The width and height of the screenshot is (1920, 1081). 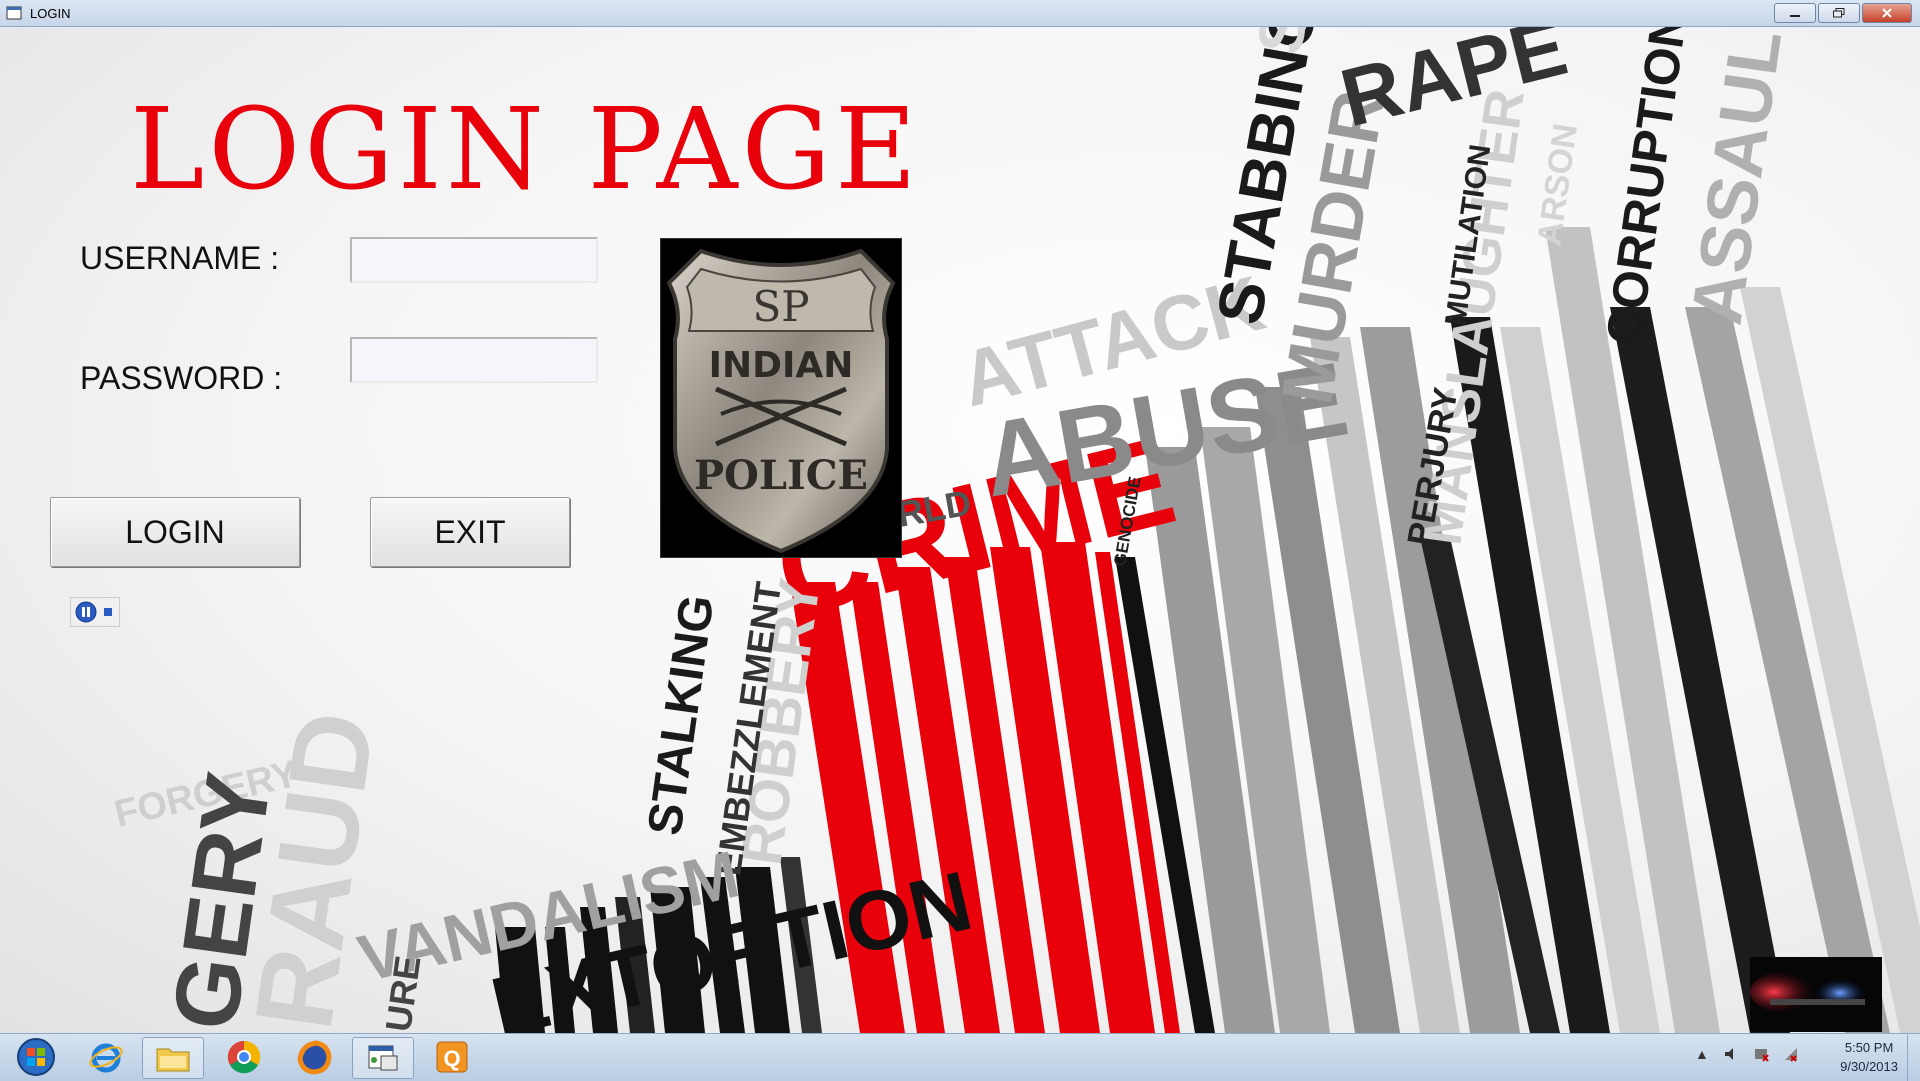 I want to click on taskbar-chrome, so click(x=244, y=1057).